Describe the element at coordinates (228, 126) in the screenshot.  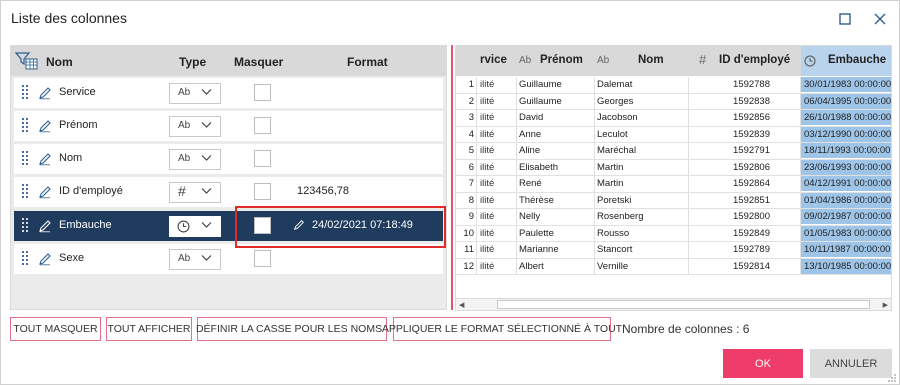
I see `column-row: Prénom Ab` at that location.